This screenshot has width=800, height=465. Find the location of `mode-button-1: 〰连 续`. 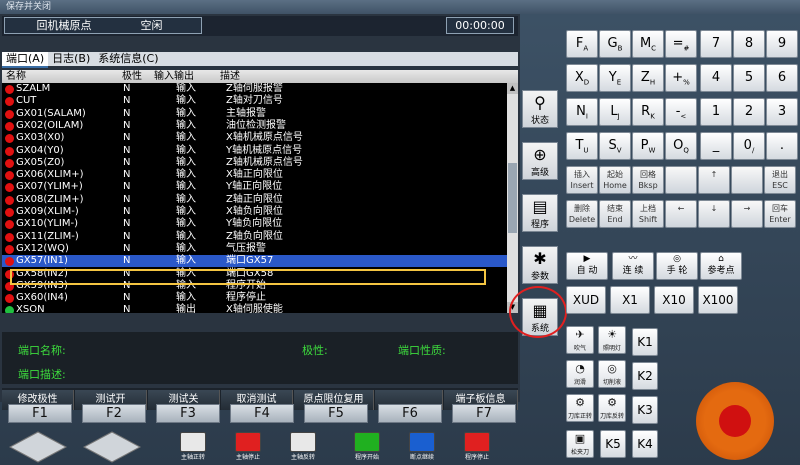

mode-button-1: 〰连 续 is located at coordinates (633, 266).